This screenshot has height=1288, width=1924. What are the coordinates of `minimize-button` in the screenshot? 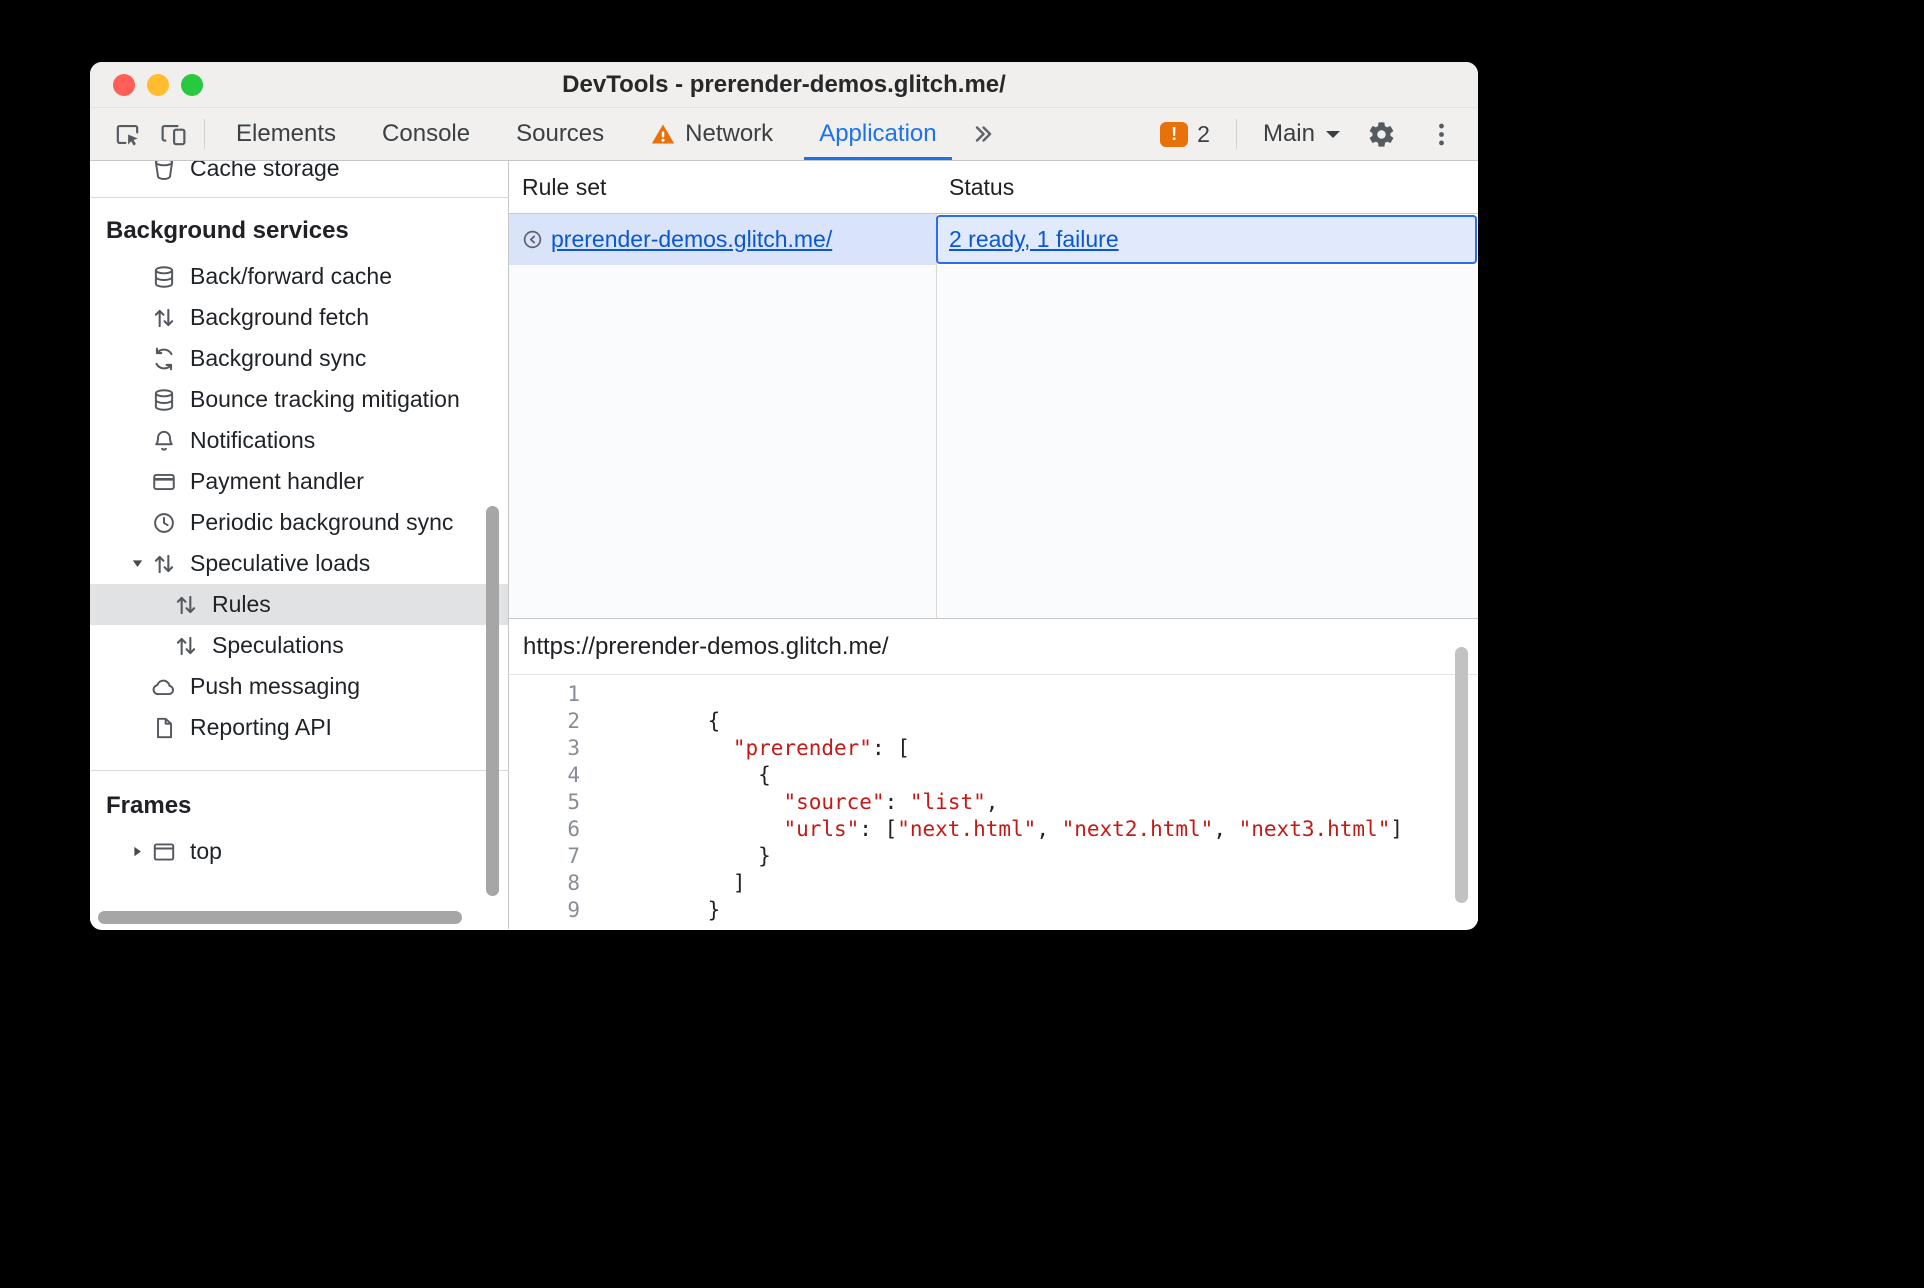 It's located at (158, 84).